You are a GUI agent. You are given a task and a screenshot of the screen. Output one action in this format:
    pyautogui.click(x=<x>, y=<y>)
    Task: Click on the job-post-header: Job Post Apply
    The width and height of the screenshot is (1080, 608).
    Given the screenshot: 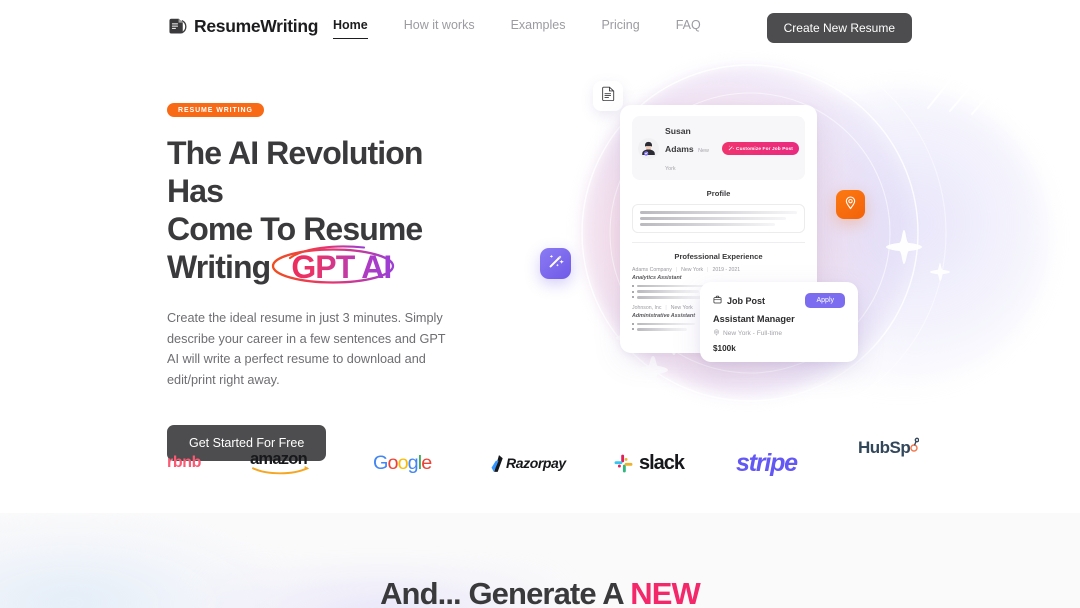 What is the action you would take?
    pyautogui.click(x=779, y=300)
    